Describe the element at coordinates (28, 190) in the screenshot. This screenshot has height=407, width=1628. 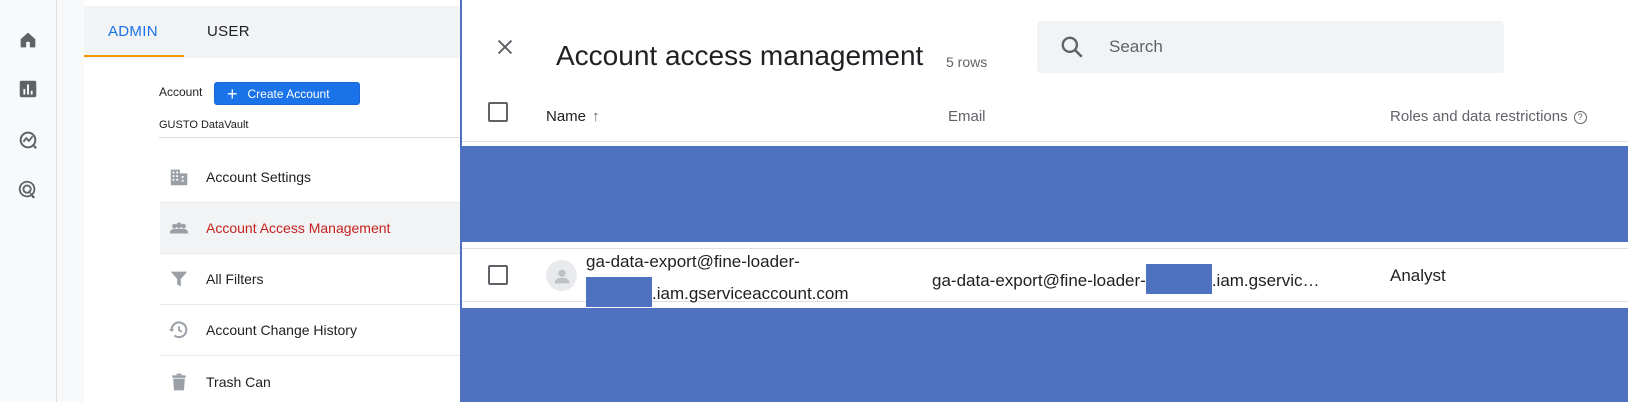
I see `advertising-icon` at that location.